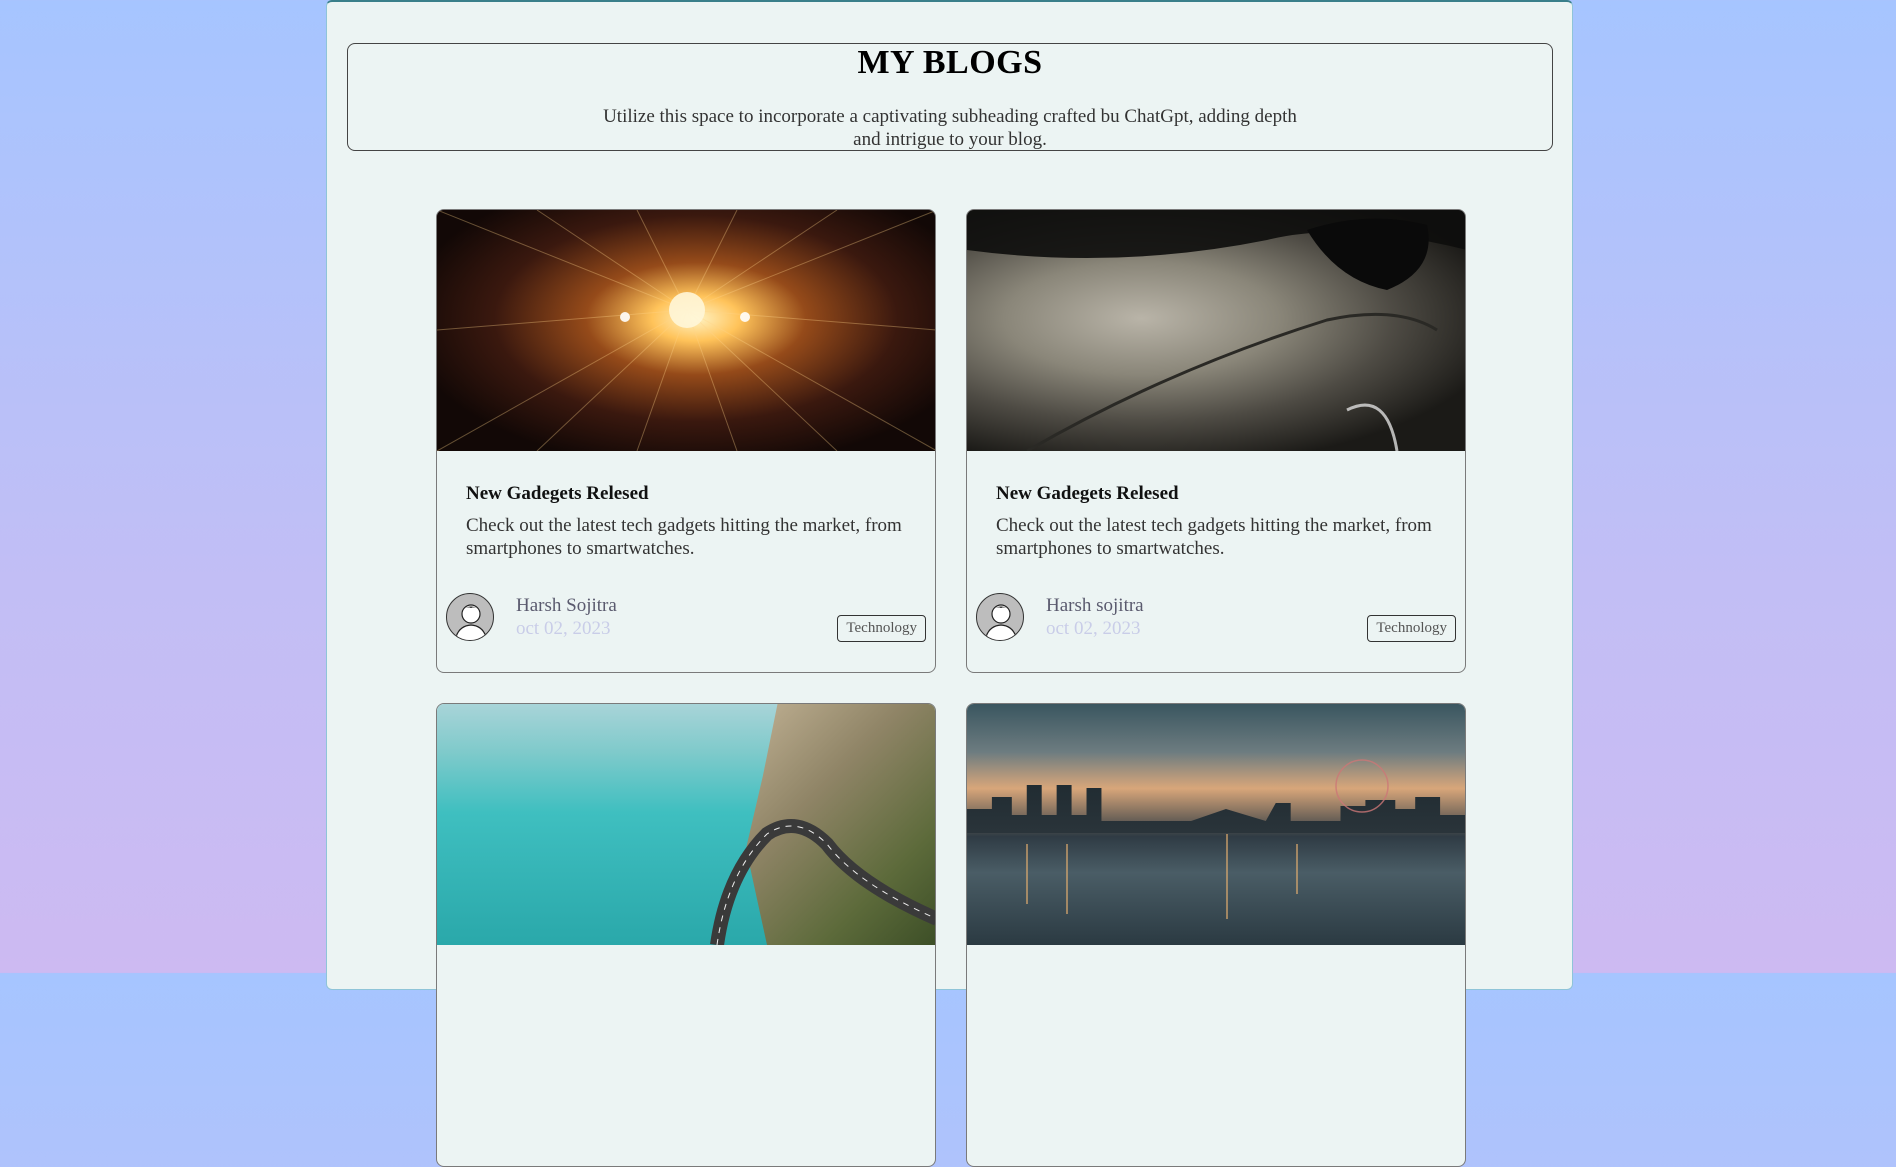 This screenshot has height=1167, width=1896. What do you see at coordinates (566, 605) in the screenshot?
I see `author-name: Harsh Sojitra` at bounding box center [566, 605].